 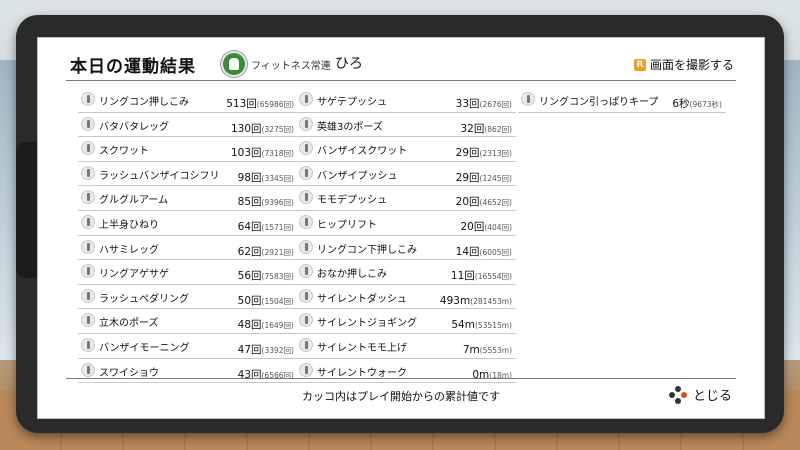 I want to click on exercise-result: 98回(3345回), so click(x=266, y=175).